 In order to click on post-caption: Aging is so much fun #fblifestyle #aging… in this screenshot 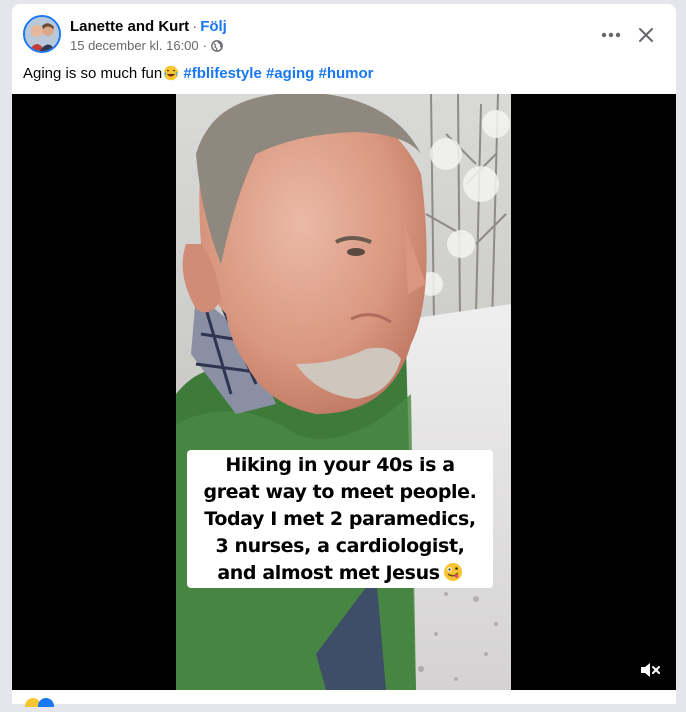, I will do `click(198, 74)`.